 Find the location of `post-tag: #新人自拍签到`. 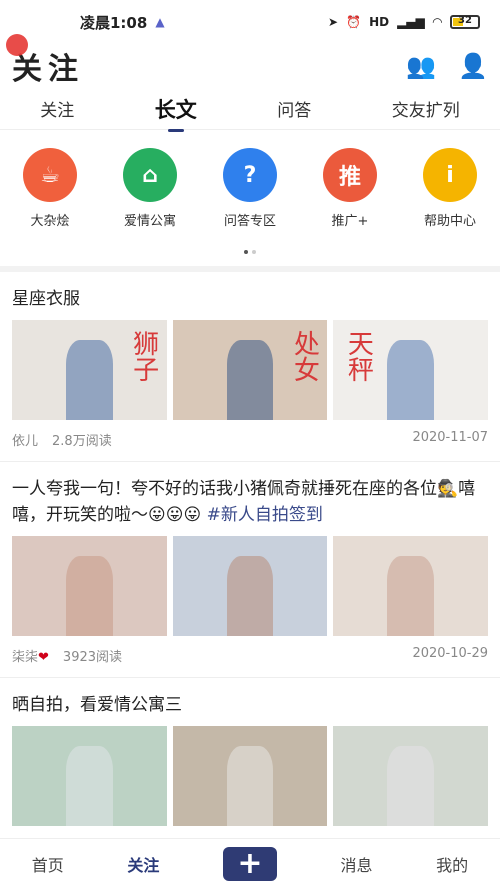

post-tag: #新人自拍签到 is located at coordinates (265, 515).